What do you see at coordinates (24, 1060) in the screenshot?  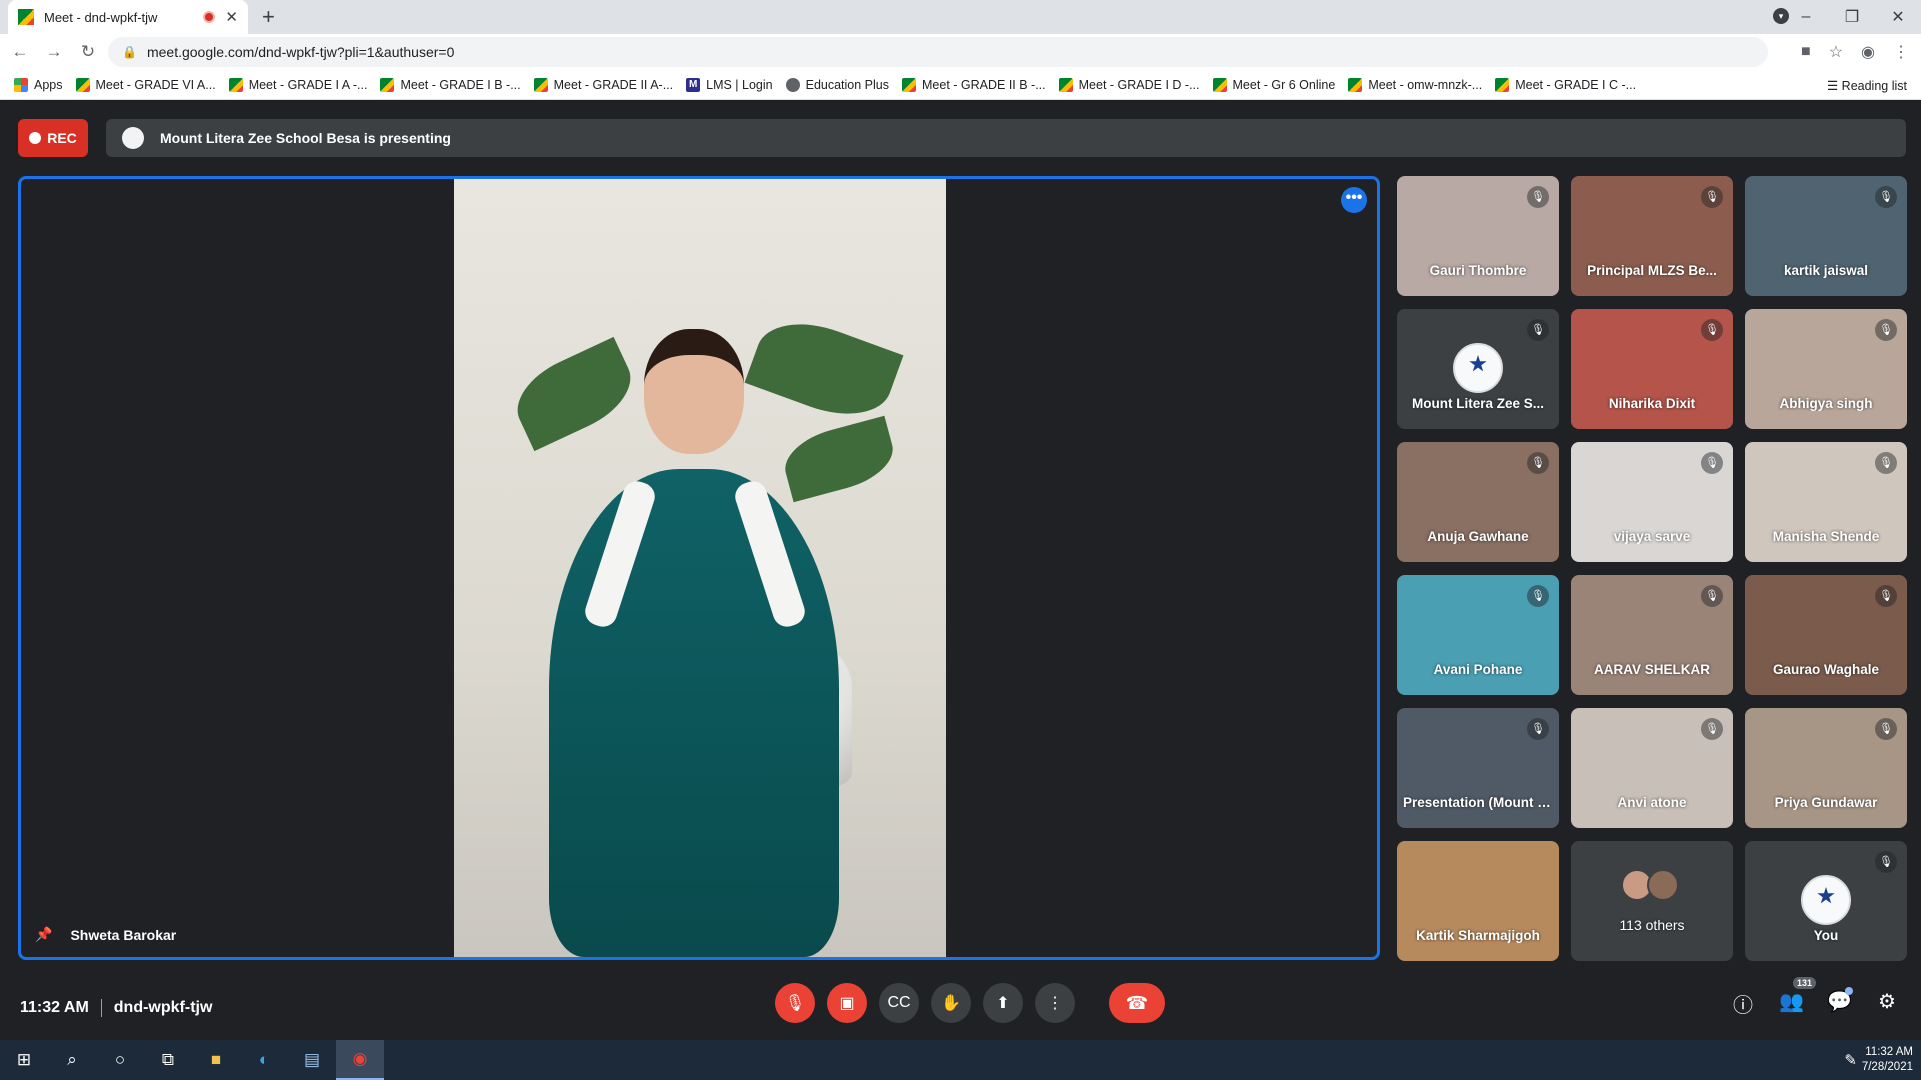 I see `windows-start-icon: ⊞` at bounding box center [24, 1060].